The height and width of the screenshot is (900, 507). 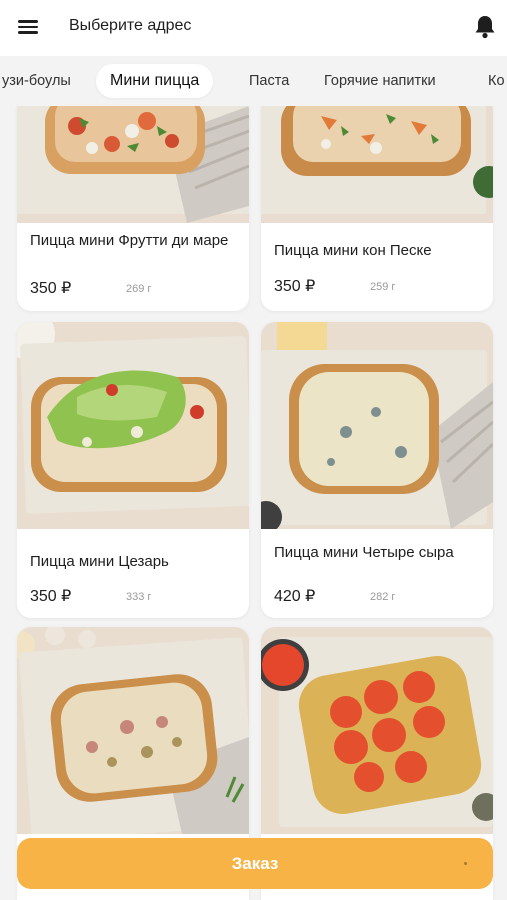 I want to click on order-button: Заказ, so click(x=255, y=863).